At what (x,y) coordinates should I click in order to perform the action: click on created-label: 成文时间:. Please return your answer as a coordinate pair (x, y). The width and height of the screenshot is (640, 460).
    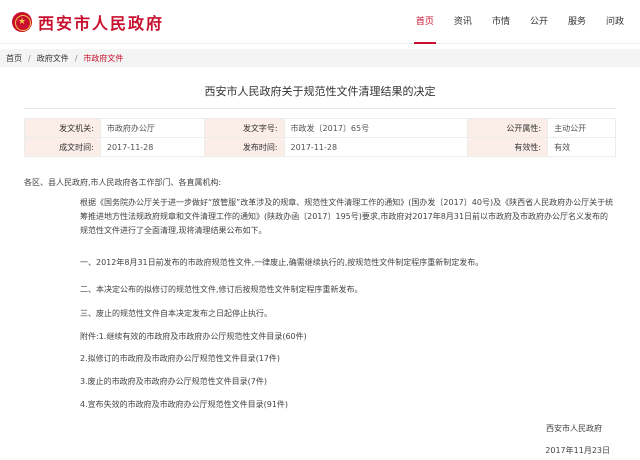
    Looking at the image, I should click on (62, 147).